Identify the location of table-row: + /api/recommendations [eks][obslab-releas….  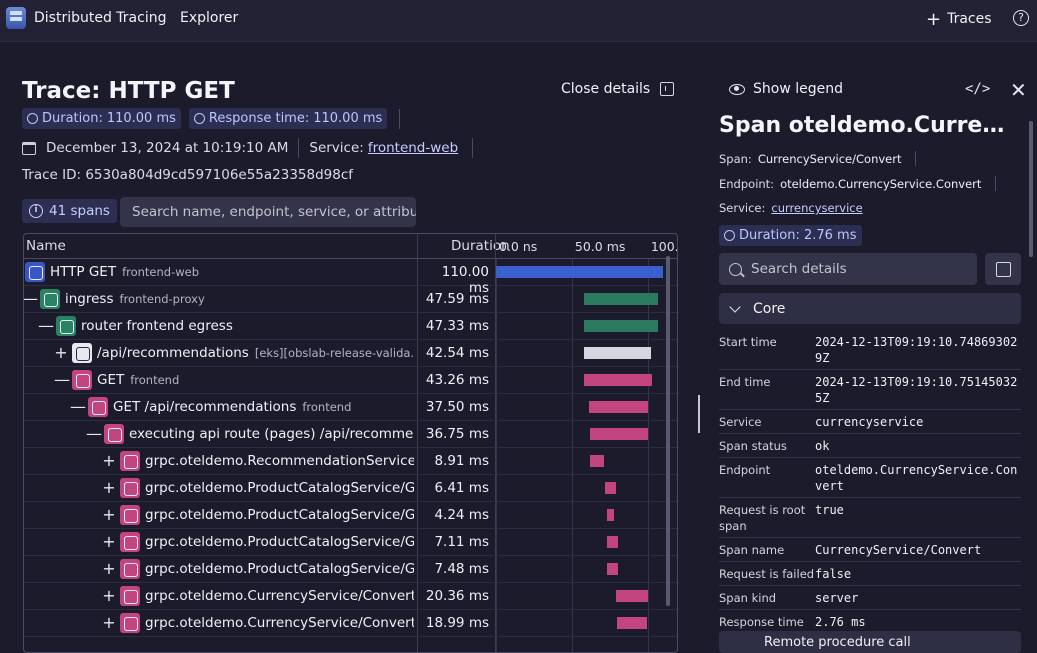
(350, 353).